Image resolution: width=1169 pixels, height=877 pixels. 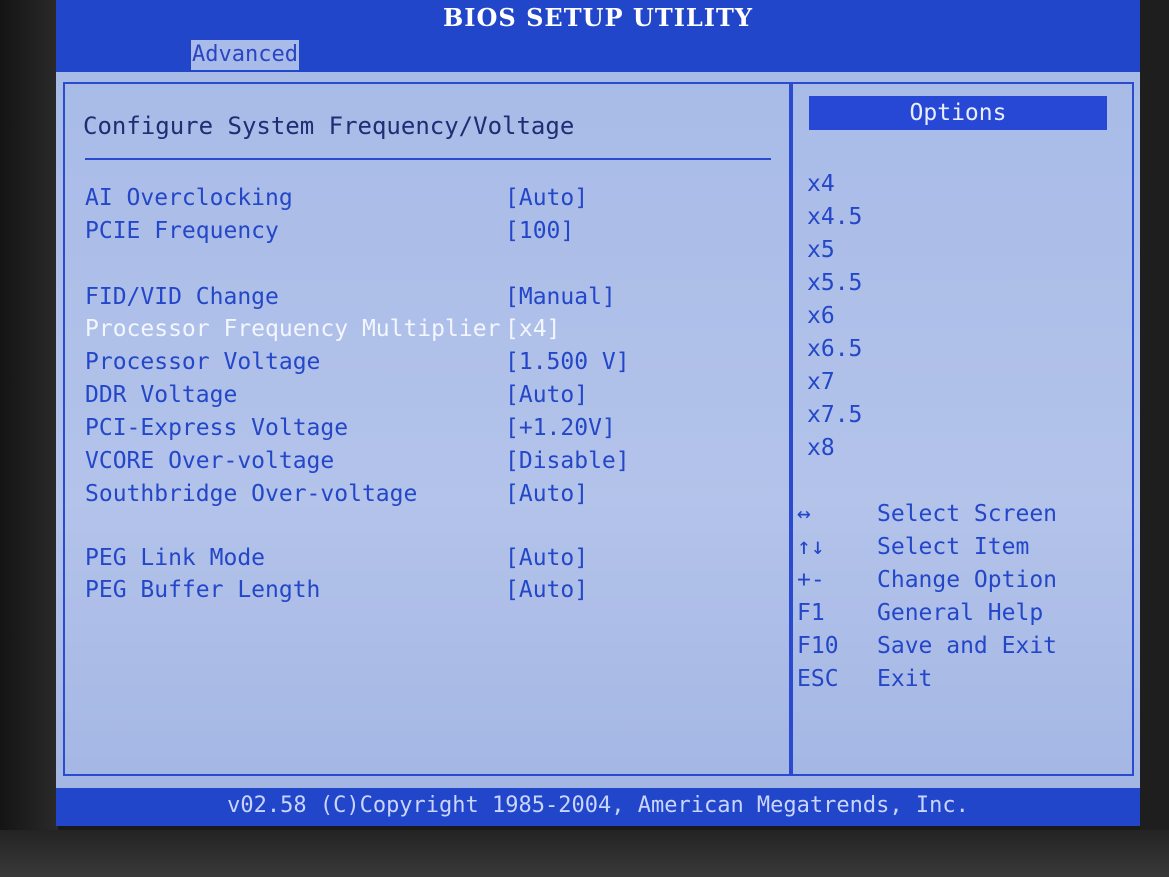 What do you see at coordinates (834, 415) in the screenshot?
I see `option-item: x7.5` at bounding box center [834, 415].